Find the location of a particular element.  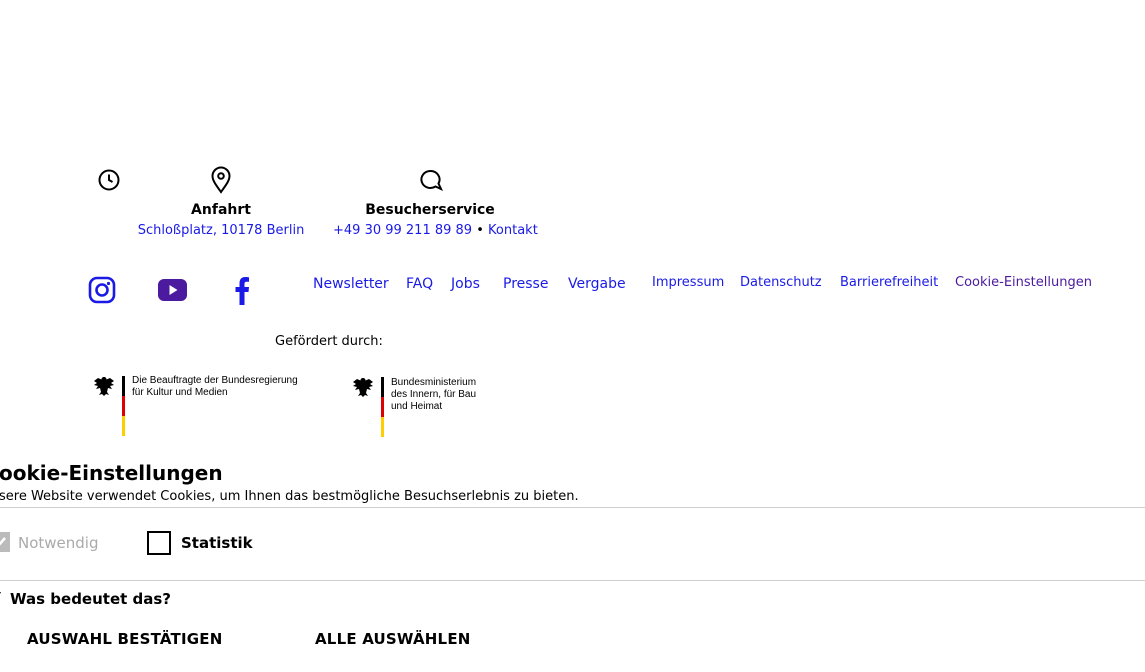

phone-link: +49 30 99 211 89 89 is located at coordinates (402, 230).